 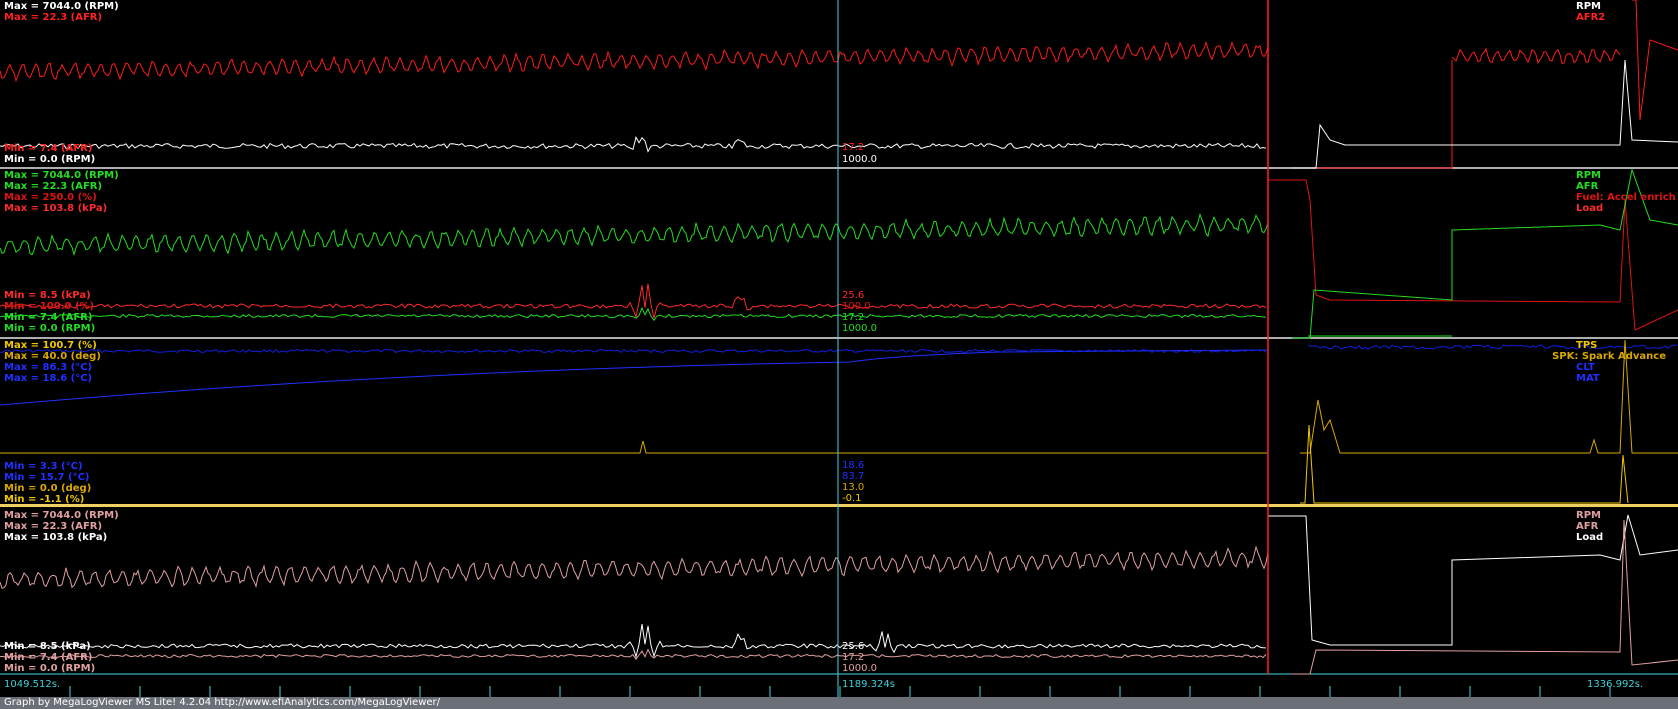 What do you see at coordinates (634, 62) in the screenshot?
I see `panel1-afr2-trace` at bounding box center [634, 62].